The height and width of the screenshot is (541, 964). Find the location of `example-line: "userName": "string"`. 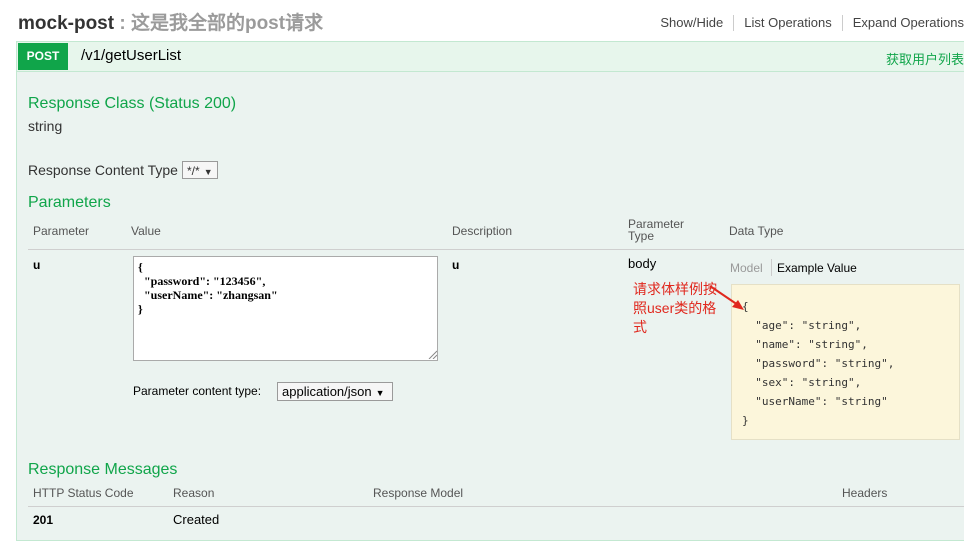

example-line: "userName": "string" is located at coordinates (815, 401).